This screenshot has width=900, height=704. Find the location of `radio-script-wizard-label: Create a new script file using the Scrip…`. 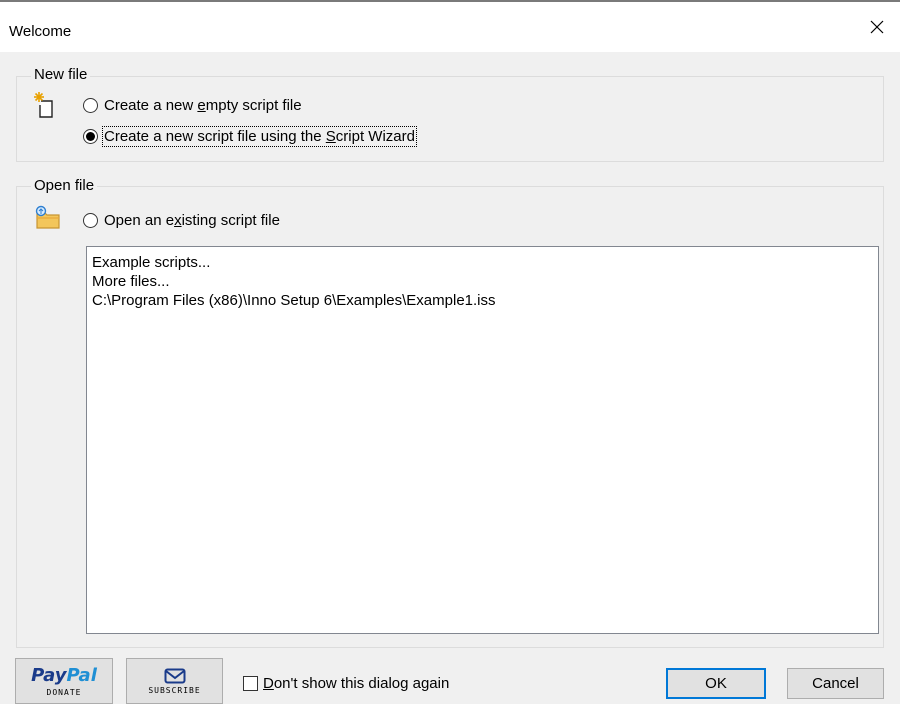

radio-script-wizard-label: Create a new script file using the Scrip… is located at coordinates (259, 136).